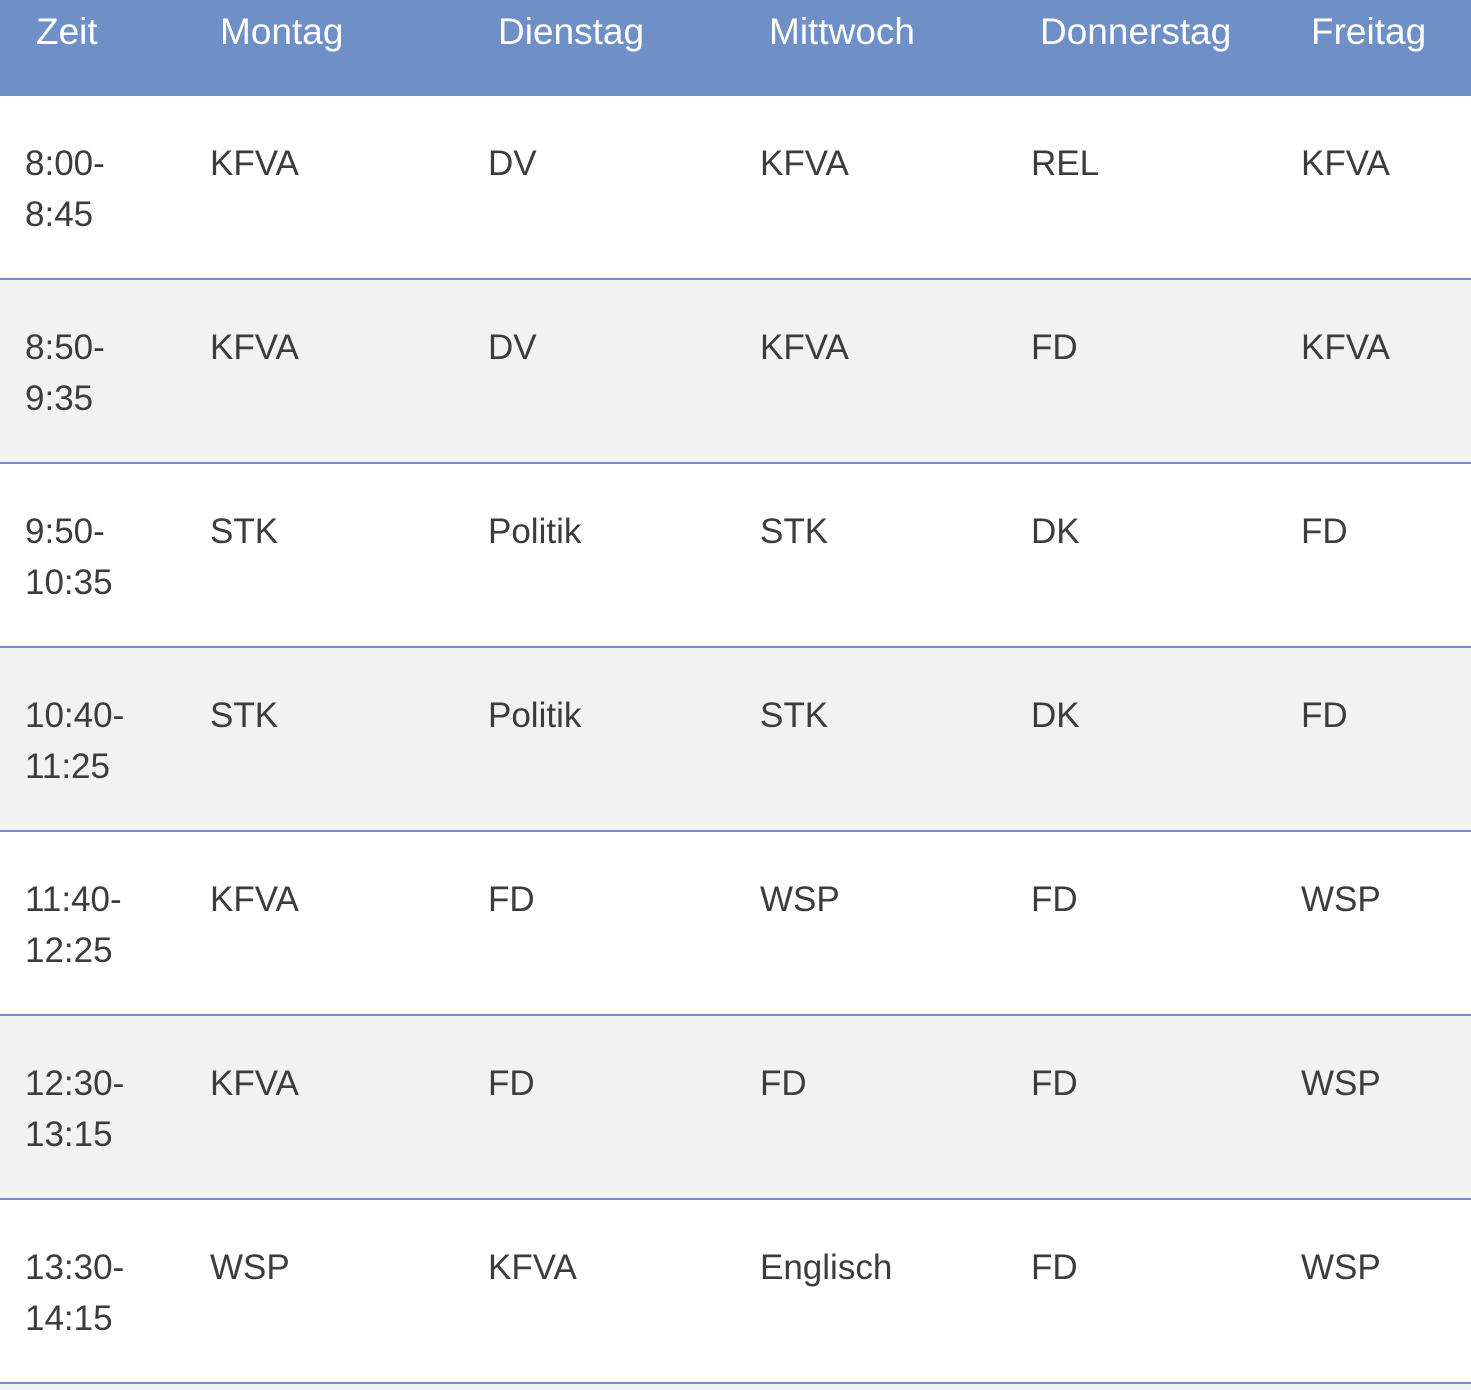 The width and height of the screenshot is (1471, 1390). I want to click on cell-dienstag: KFVA, so click(532, 1267).